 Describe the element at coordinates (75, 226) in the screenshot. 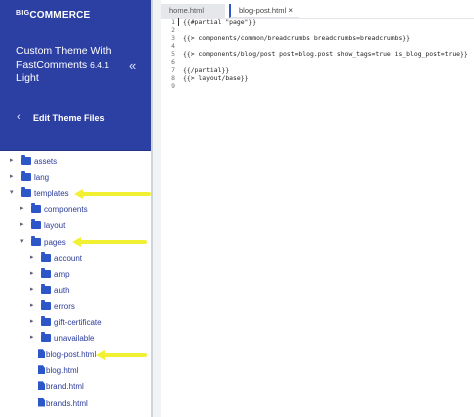

I see `tree-folder-layout: ▸ layout` at that location.